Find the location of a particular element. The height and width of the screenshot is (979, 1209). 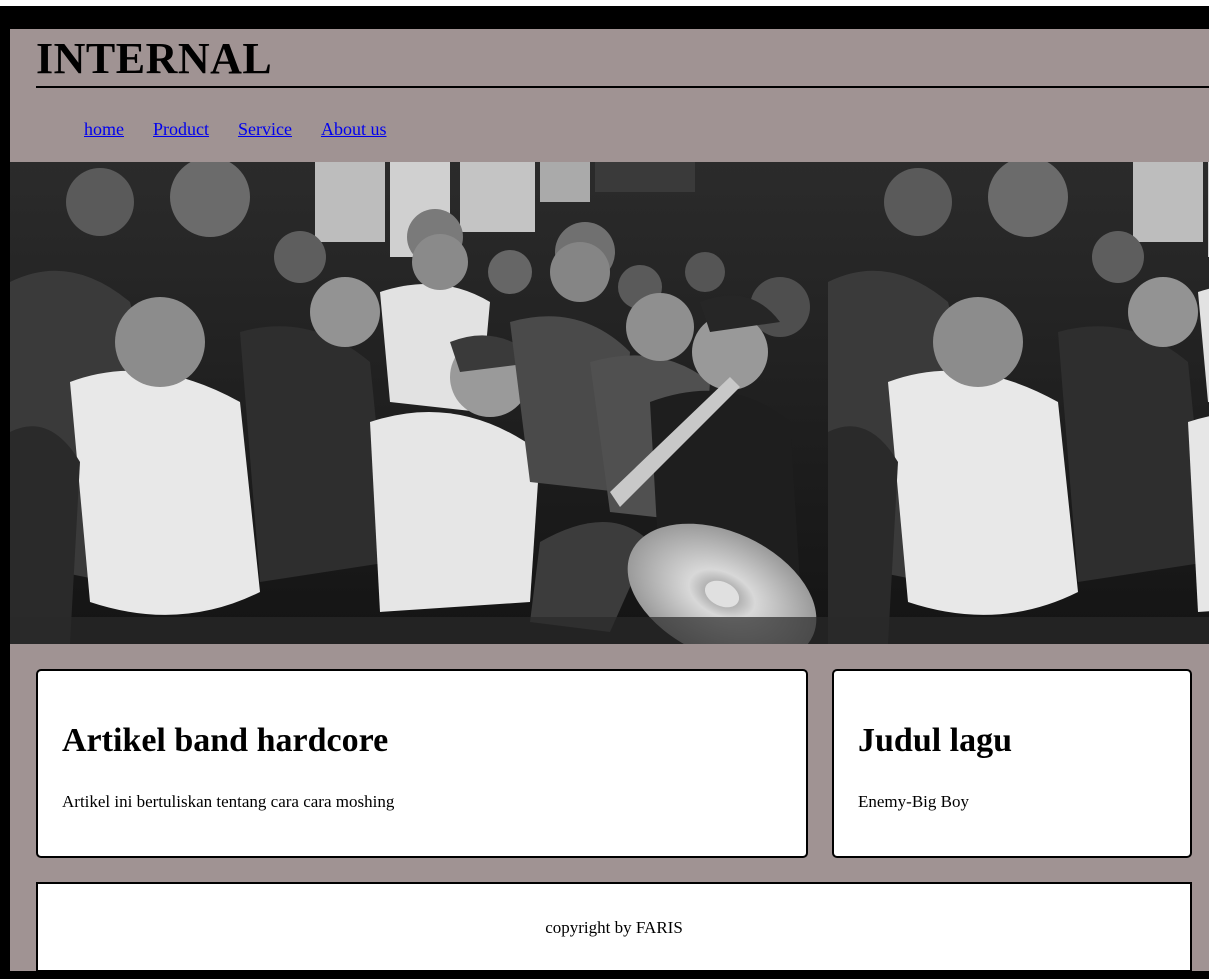

header-divider is located at coordinates (622, 87).